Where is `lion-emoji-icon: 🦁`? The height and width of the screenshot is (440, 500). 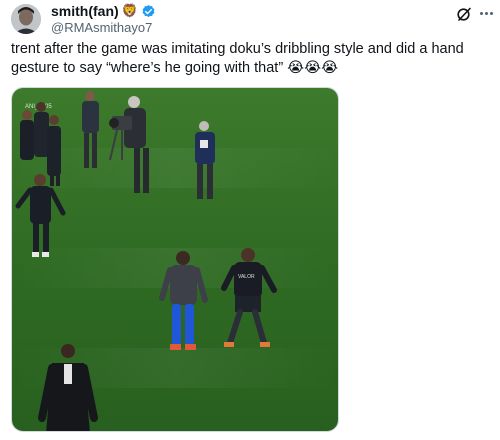
lion-emoji-icon: 🦁 is located at coordinates (129, 10).